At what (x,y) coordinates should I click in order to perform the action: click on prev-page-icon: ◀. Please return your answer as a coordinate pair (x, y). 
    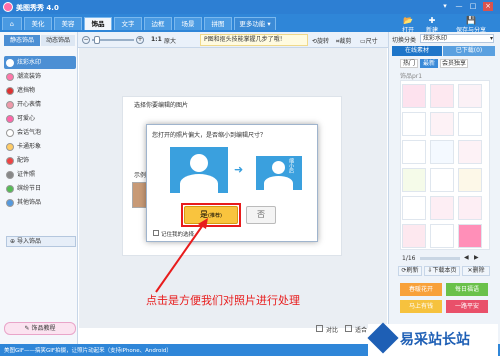
    Looking at the image, I should click on (466, 257).